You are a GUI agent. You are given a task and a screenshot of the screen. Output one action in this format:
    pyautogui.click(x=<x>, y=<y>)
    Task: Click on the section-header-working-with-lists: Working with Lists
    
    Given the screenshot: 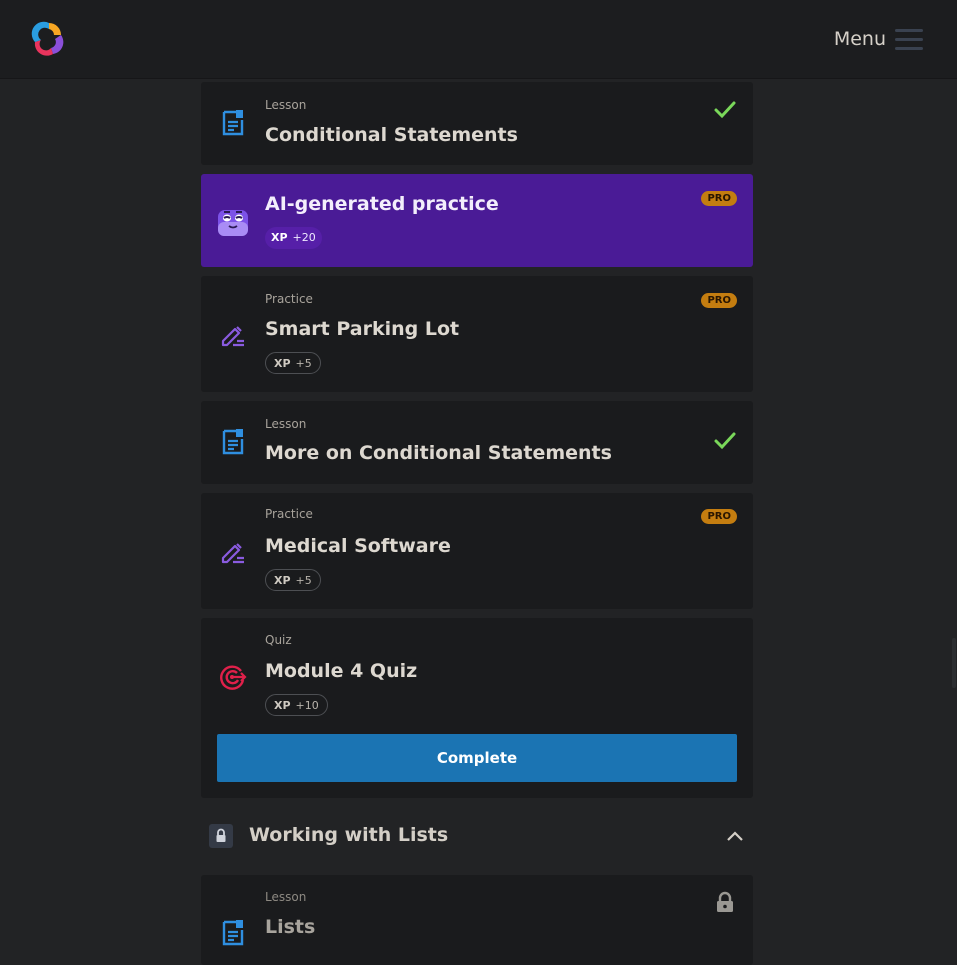 What is the action you would take?
    pyautogui.click(x=477, y=836)
    